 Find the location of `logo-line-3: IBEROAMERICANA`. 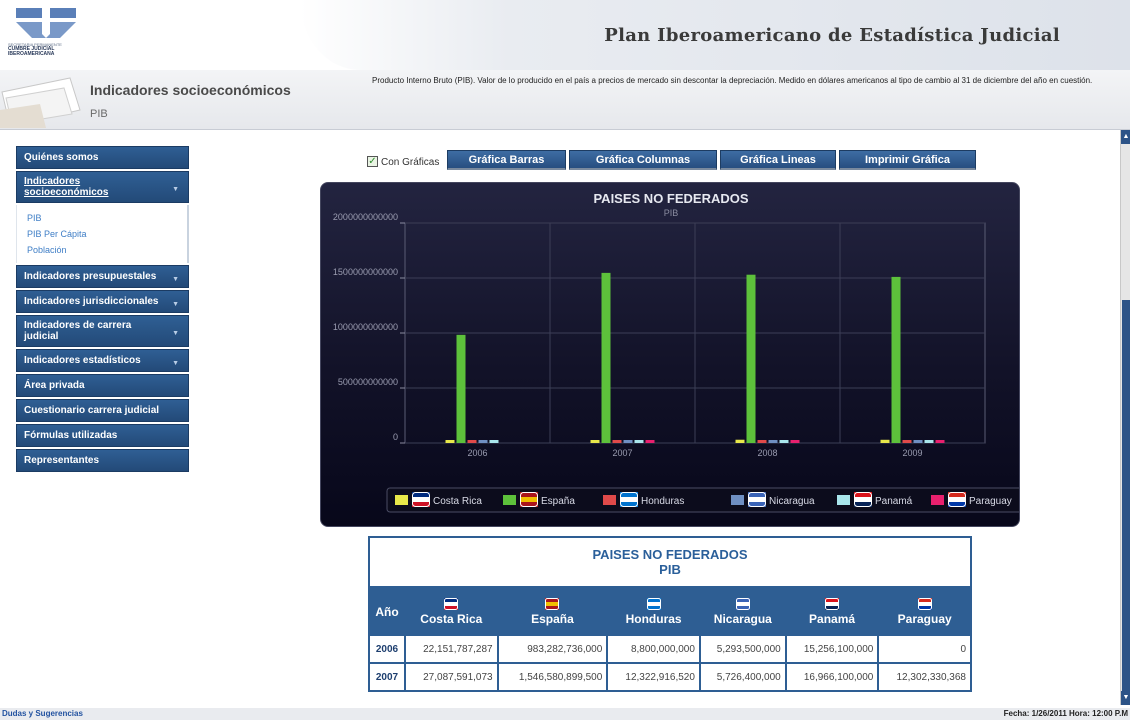

logo-line-3: IBEROAMERICANA is located at coordinates (31, 54).